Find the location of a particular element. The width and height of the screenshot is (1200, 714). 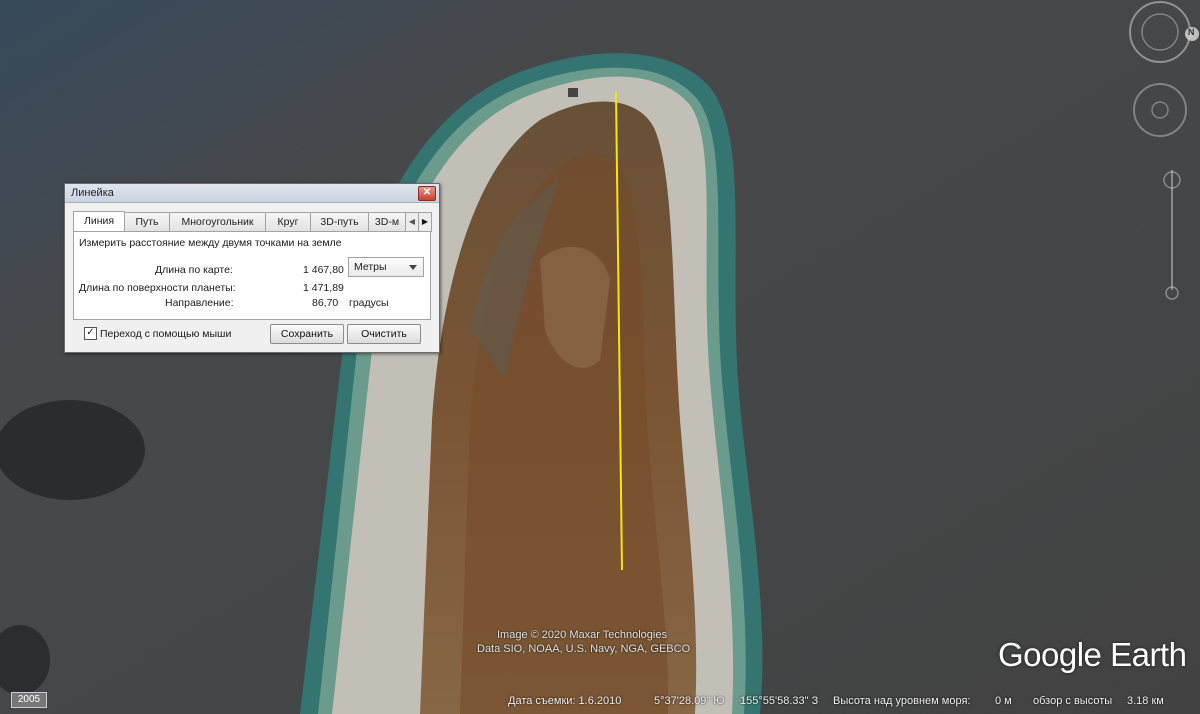

north-icon: N is located at coordinates (1191, 32).